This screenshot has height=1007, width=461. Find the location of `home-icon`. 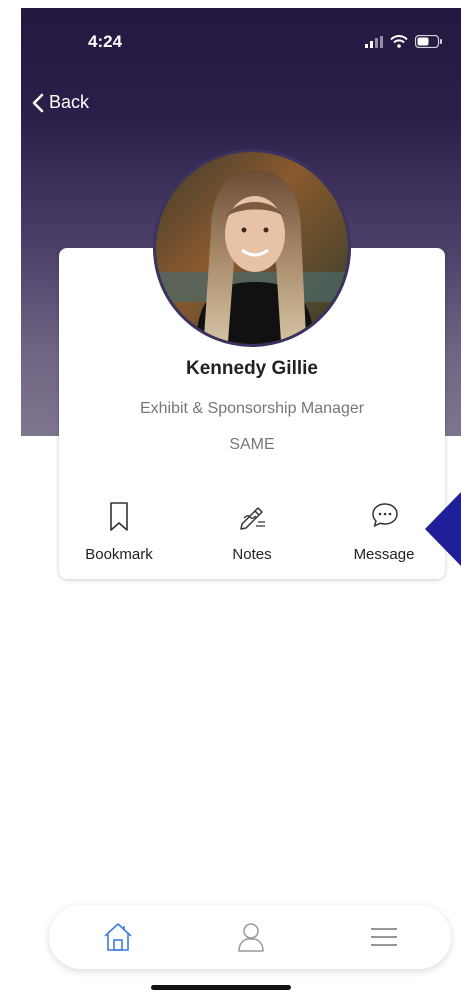

home-icon is located at coordinates (118, 937).